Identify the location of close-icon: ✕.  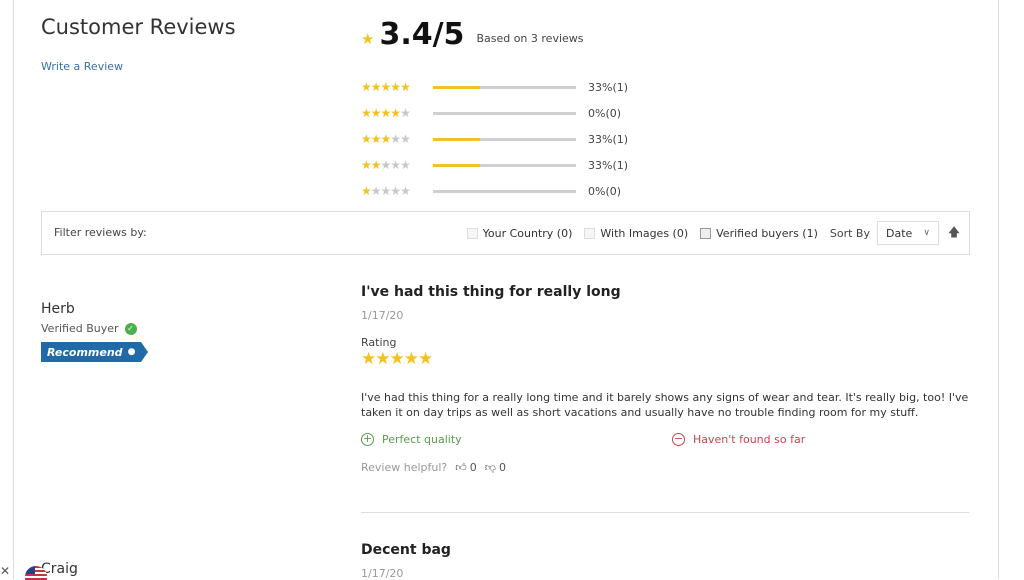
(5, 571).